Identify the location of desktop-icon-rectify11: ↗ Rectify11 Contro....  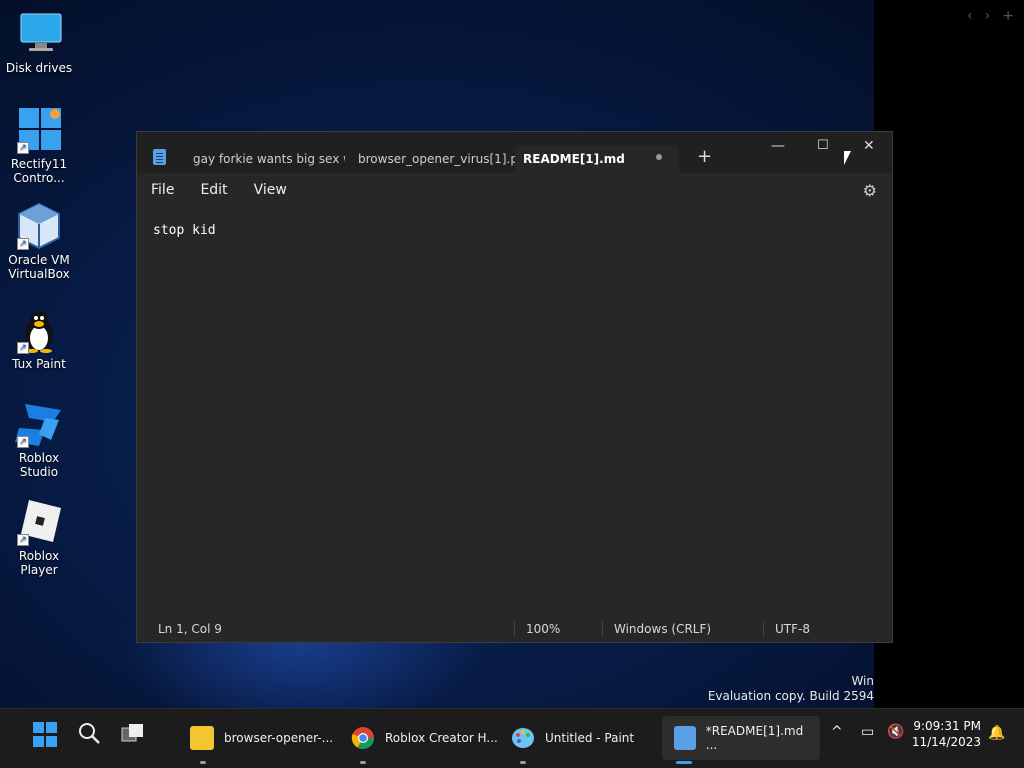
(39, 145).